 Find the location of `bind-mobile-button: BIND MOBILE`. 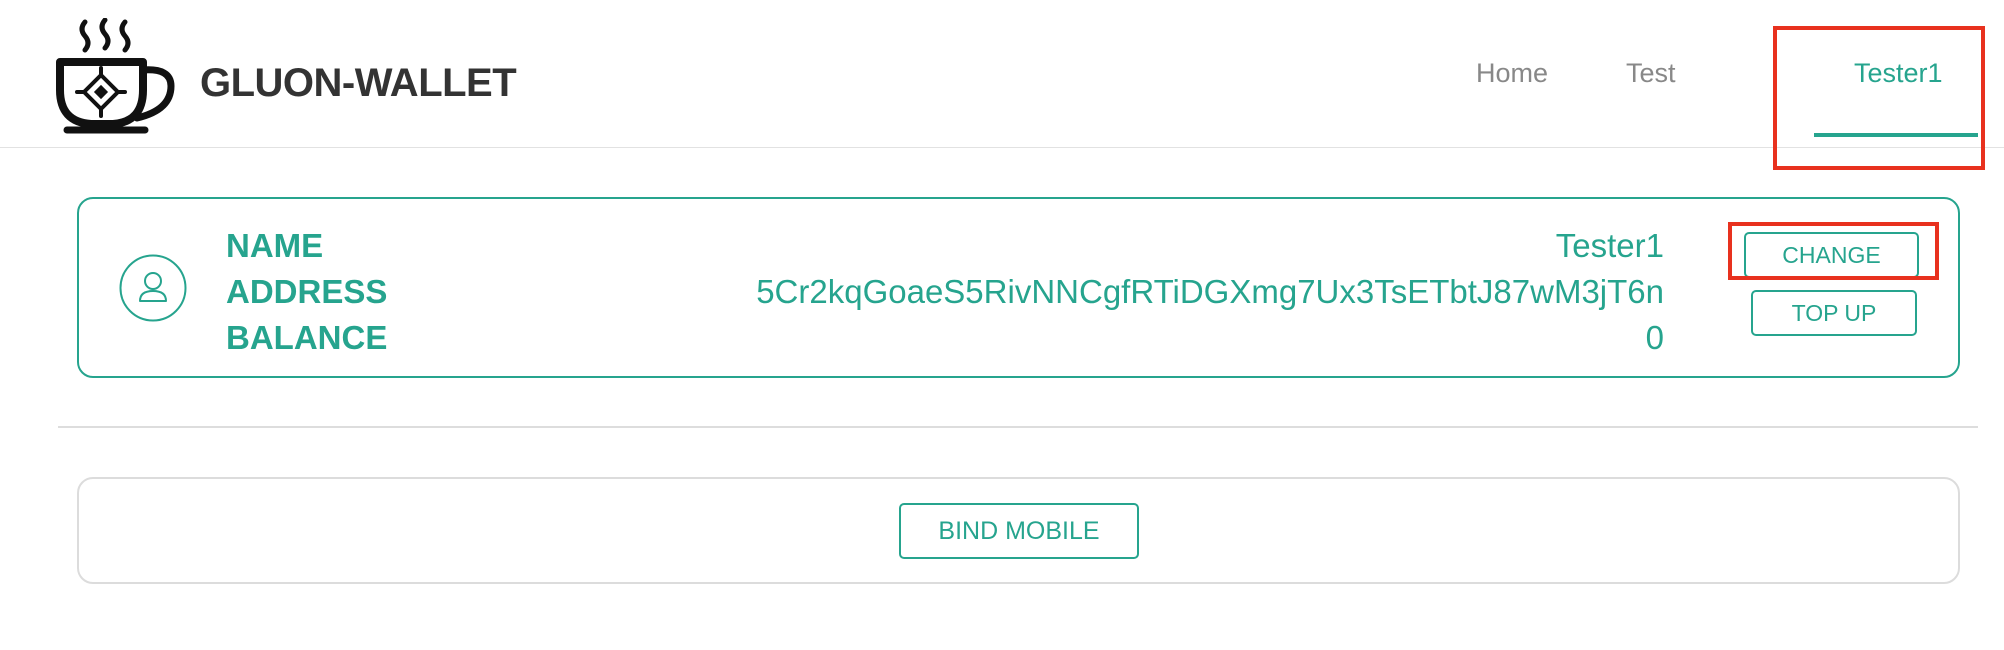

bind-mobile-button: BIND MOBILE is located at coordinates (1019, 531).